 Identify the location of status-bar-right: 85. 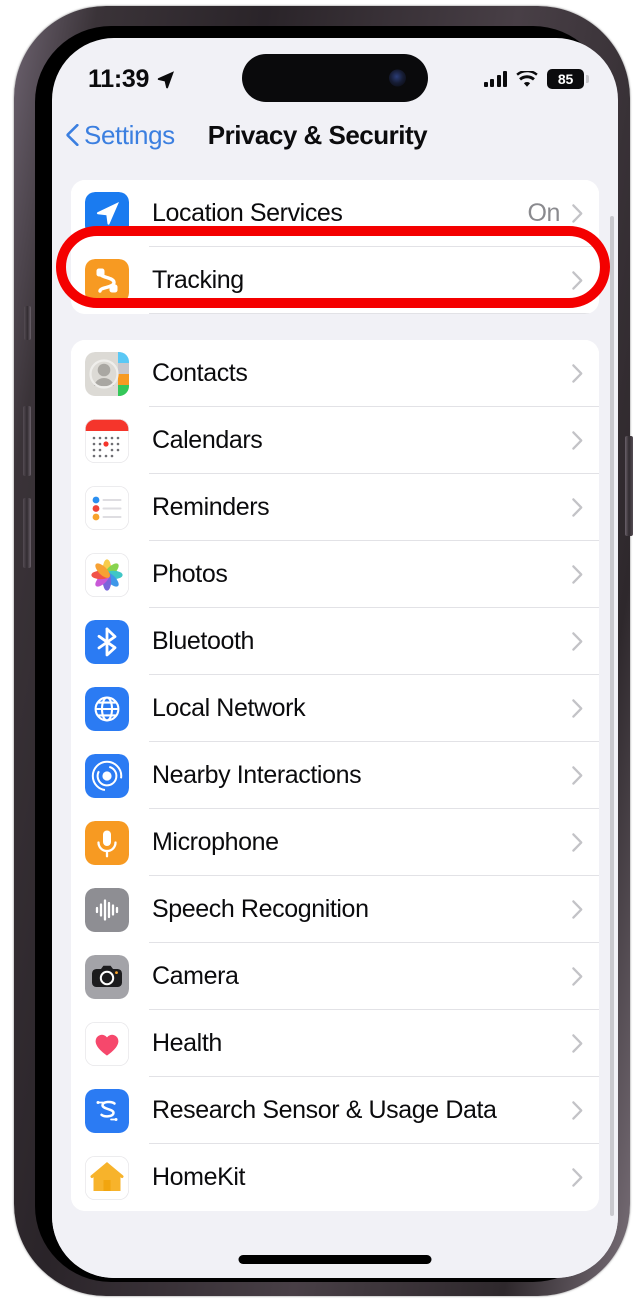
(536, 79).